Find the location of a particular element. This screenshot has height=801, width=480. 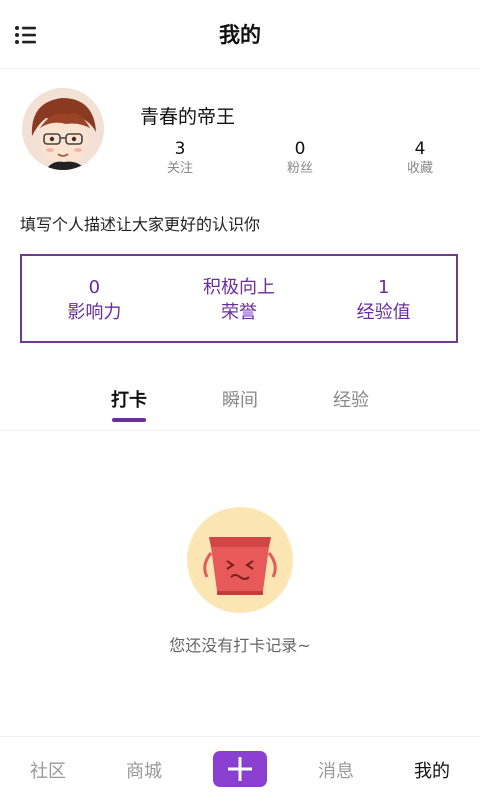

avatar is located at coordinates (63, 129).